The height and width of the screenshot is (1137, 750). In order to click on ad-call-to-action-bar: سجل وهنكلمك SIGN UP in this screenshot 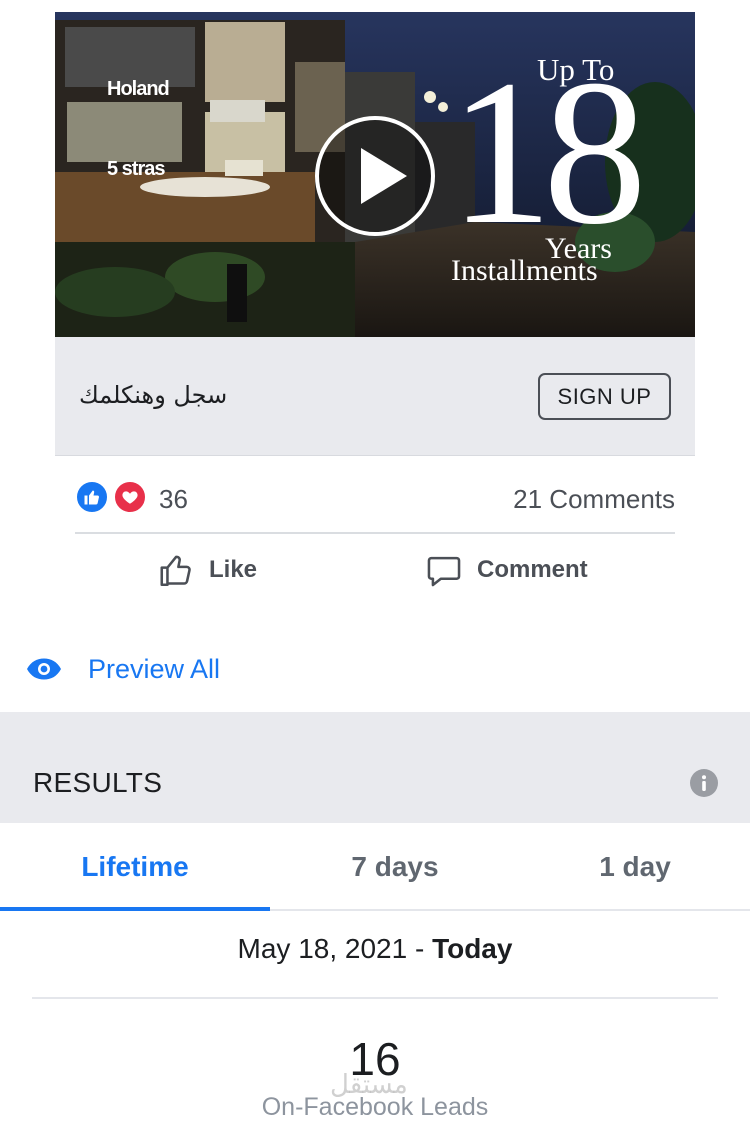, I will do `click(375, 396)`.